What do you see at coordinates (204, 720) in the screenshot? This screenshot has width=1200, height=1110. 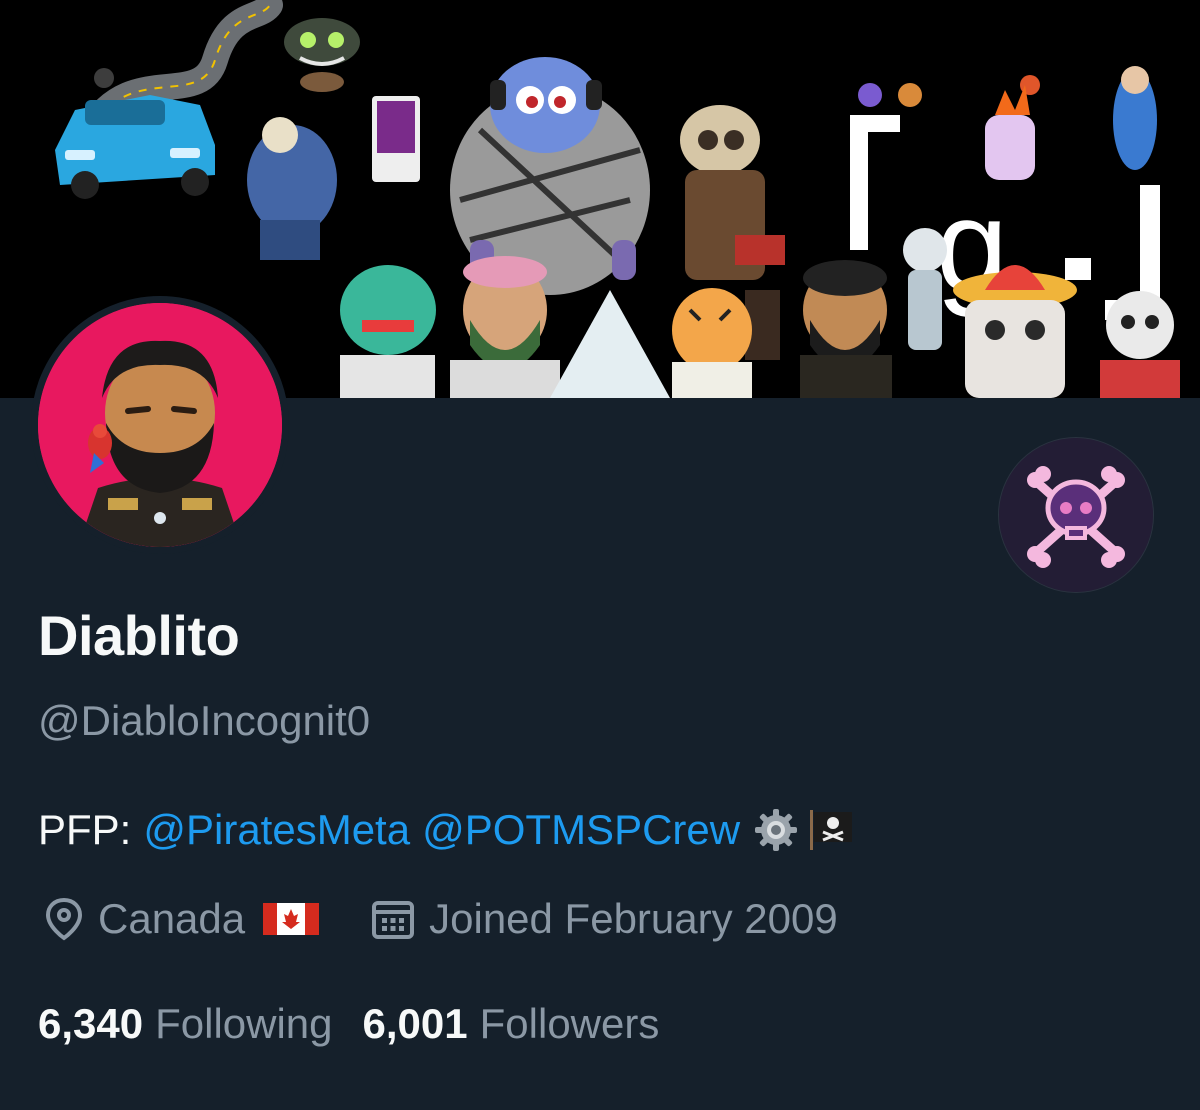 I see `profile-handle: @DiabloIncognit0` at bounding box center [204, 720].